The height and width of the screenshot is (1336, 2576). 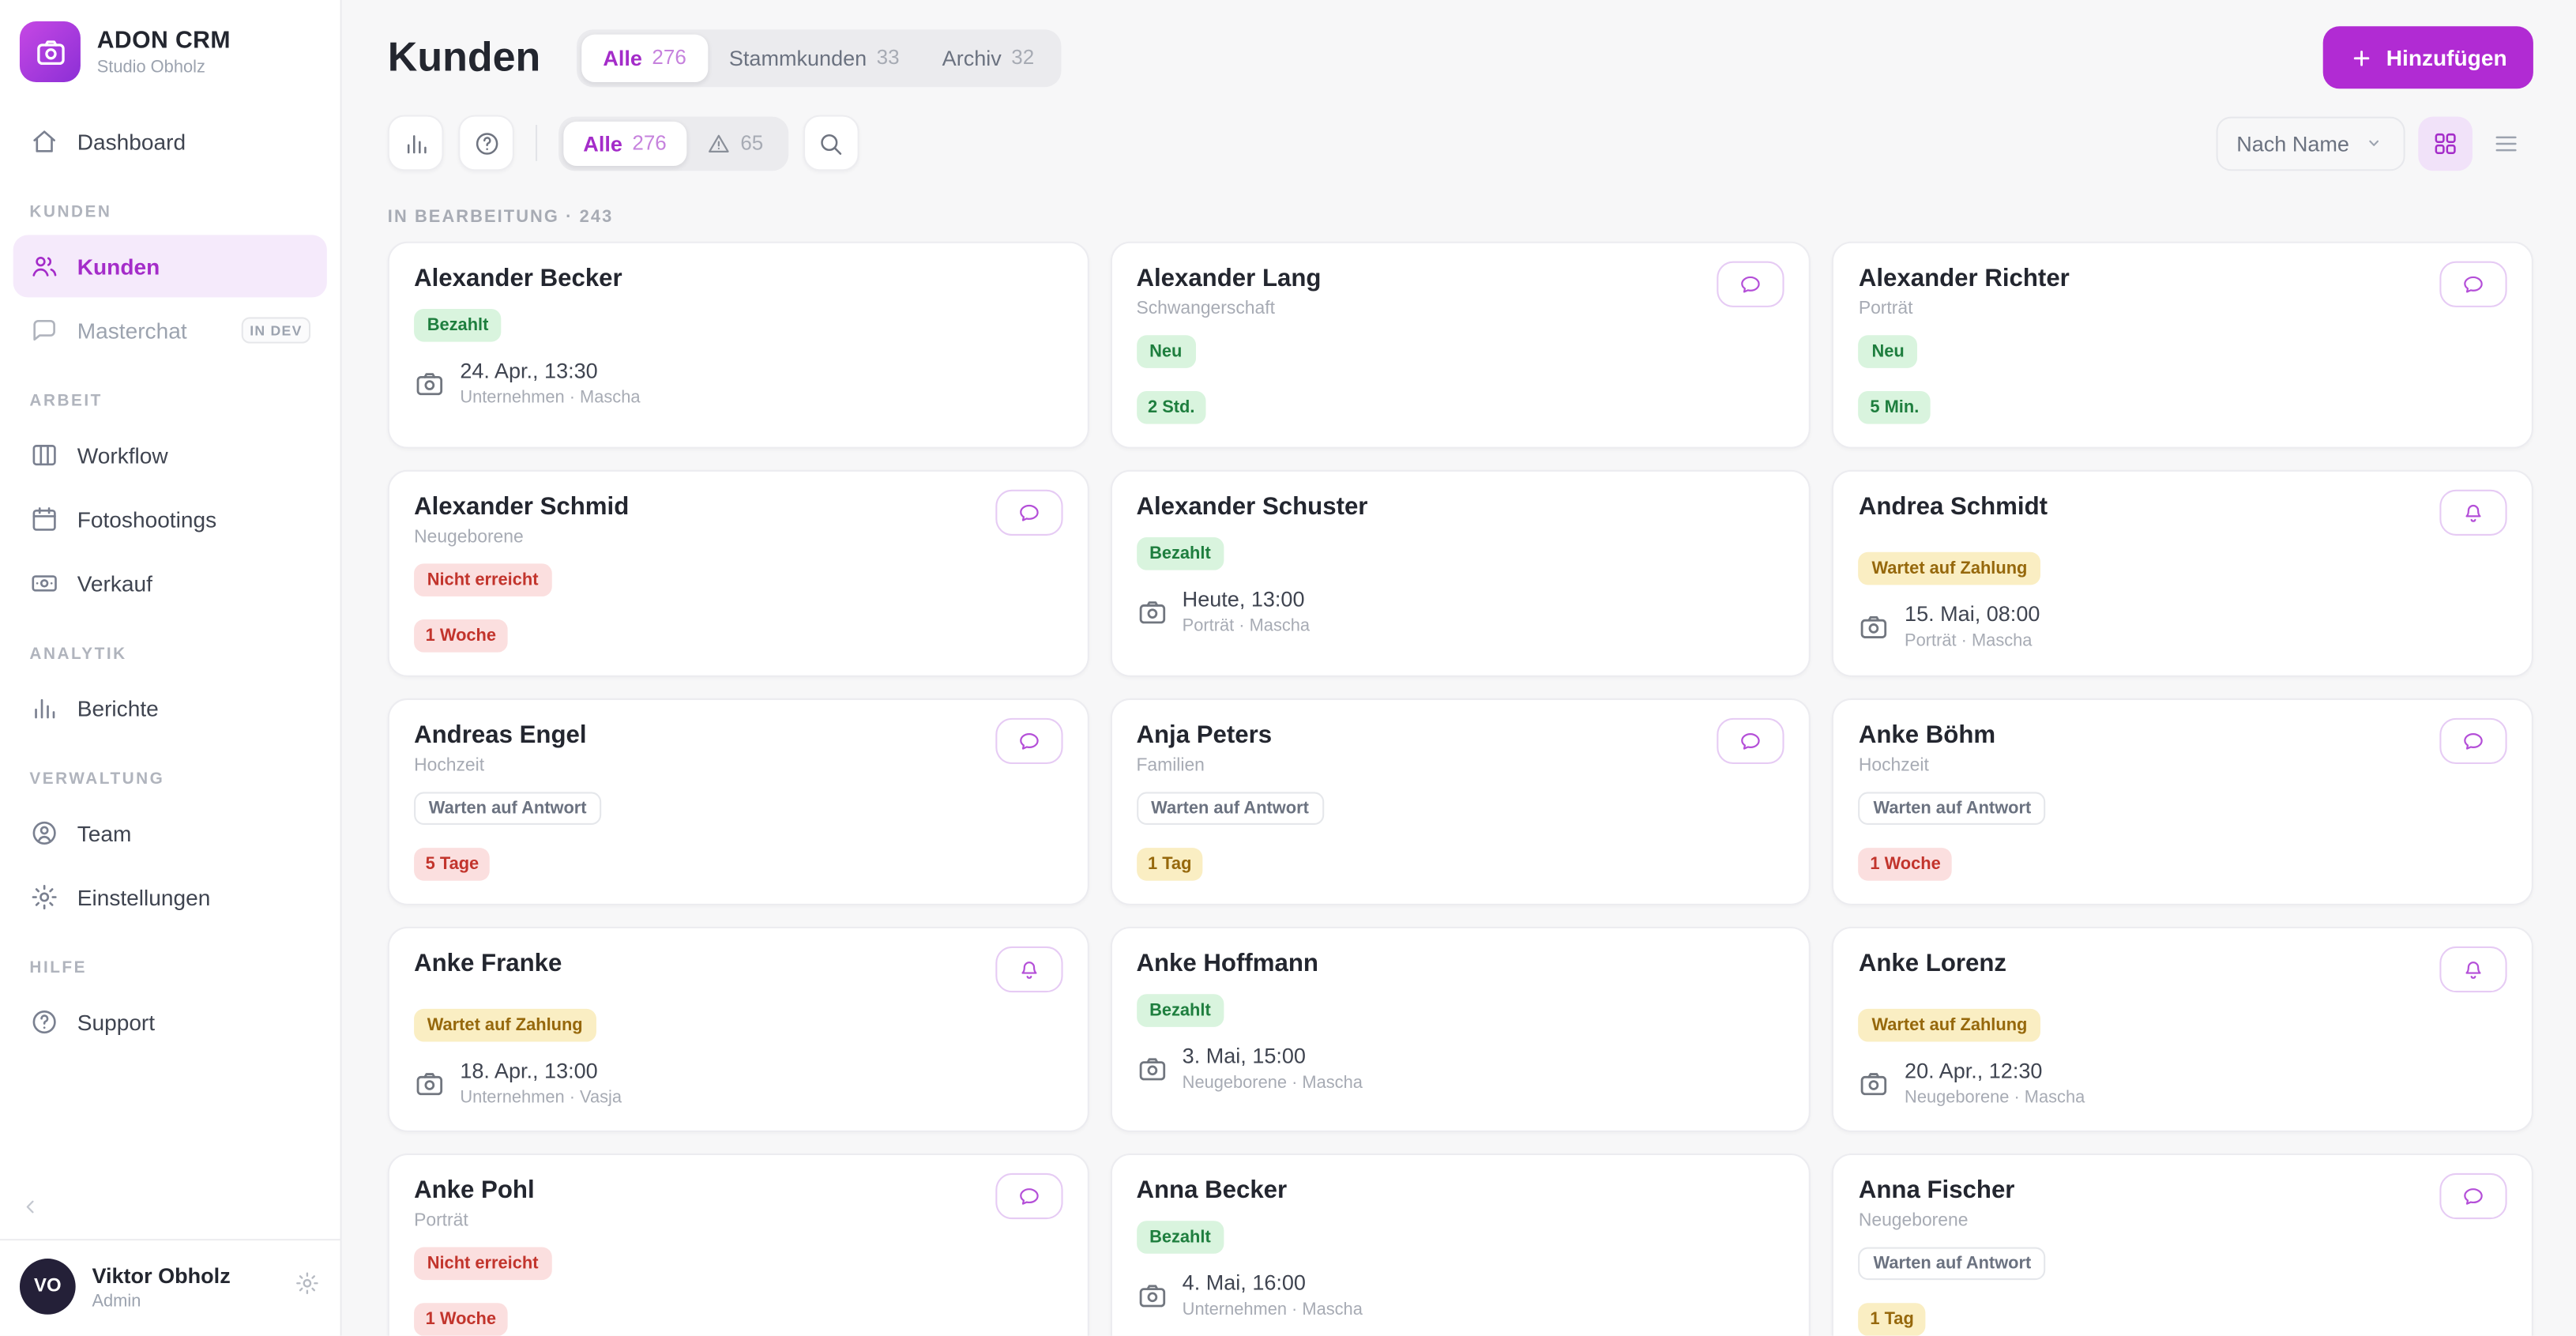 I want to click on customer-card: Alexander Lang Schwangerschaft Neu 2 Std., so click(x=1460, y=345).